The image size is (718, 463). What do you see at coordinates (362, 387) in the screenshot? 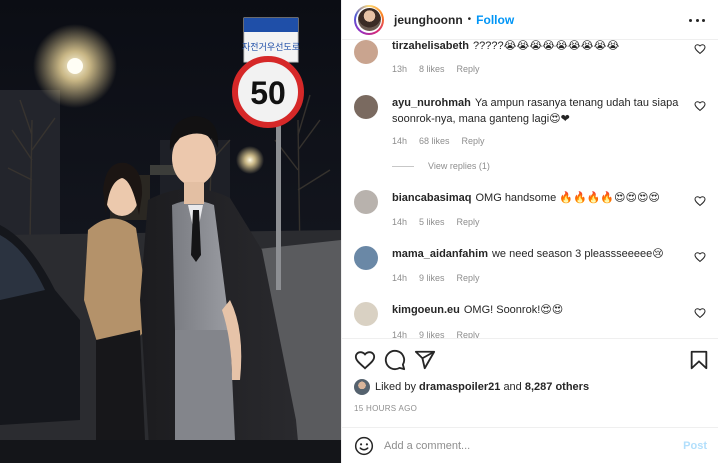
I see `liker-avatar` at bounding box center [362, 387].